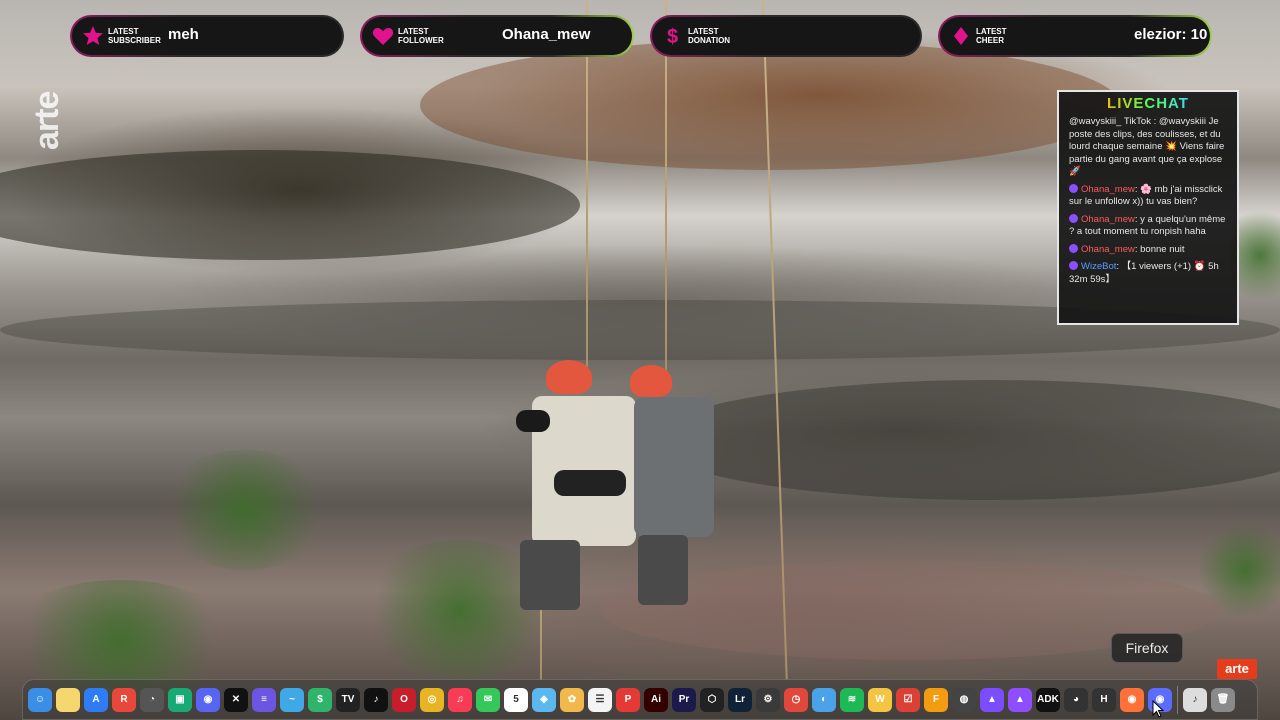  What do you see at coordinates (236, 699) in the screenshot?
I see `capcut-icon: ✕` at bounding box center [236, 699].